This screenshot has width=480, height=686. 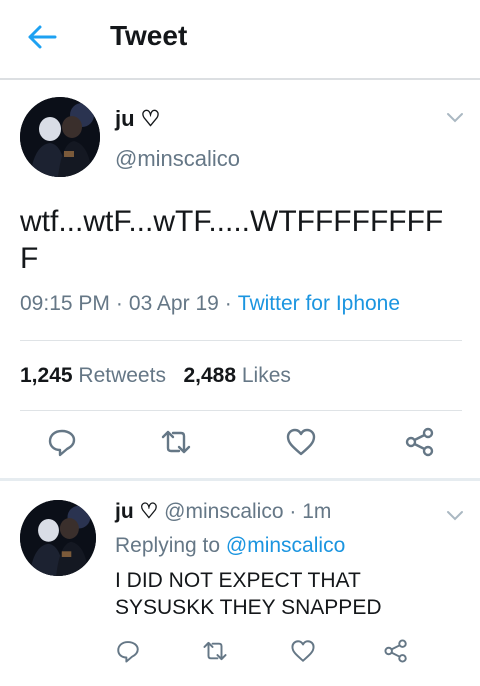 I want to click on arrow-left-icon, so click(x=42, y=37).